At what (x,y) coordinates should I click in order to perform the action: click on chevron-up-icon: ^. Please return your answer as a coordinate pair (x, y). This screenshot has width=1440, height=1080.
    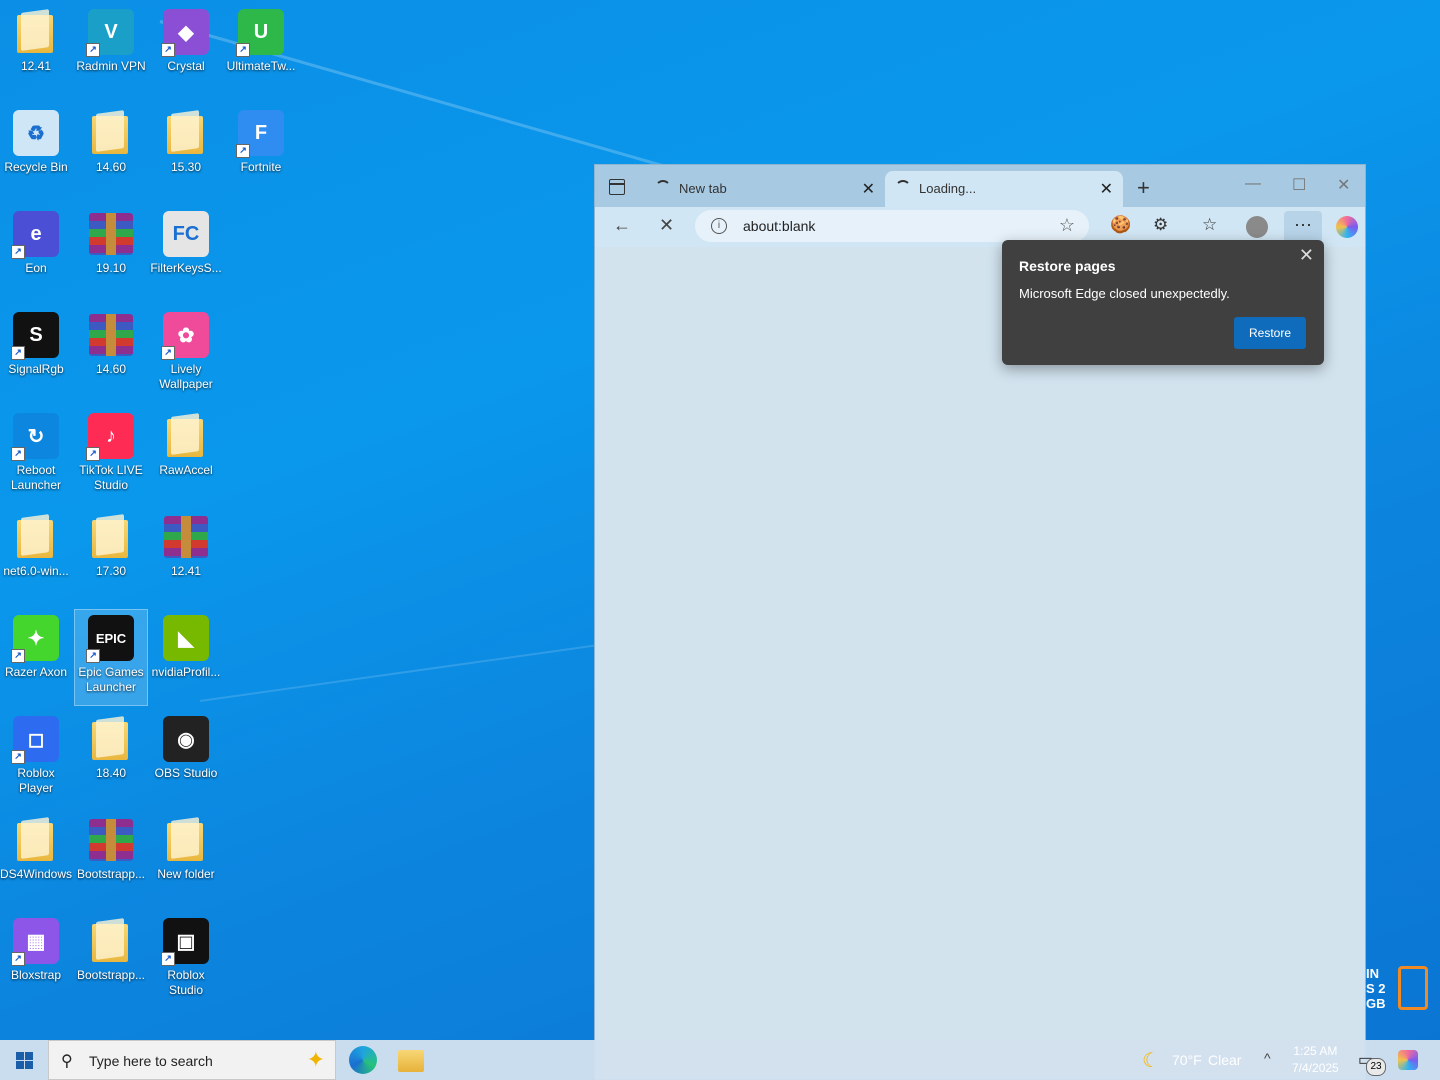
    Looking at the image, I should click on (1267, 1058).